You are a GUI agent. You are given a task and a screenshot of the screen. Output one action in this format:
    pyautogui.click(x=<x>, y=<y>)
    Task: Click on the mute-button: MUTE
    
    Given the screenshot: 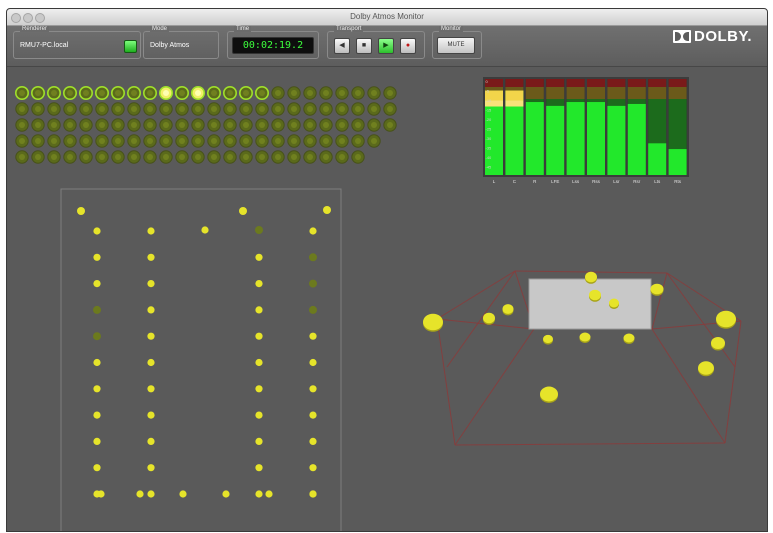 What is the action you would take?
    pyautogui.click(x=456, y=45)
    